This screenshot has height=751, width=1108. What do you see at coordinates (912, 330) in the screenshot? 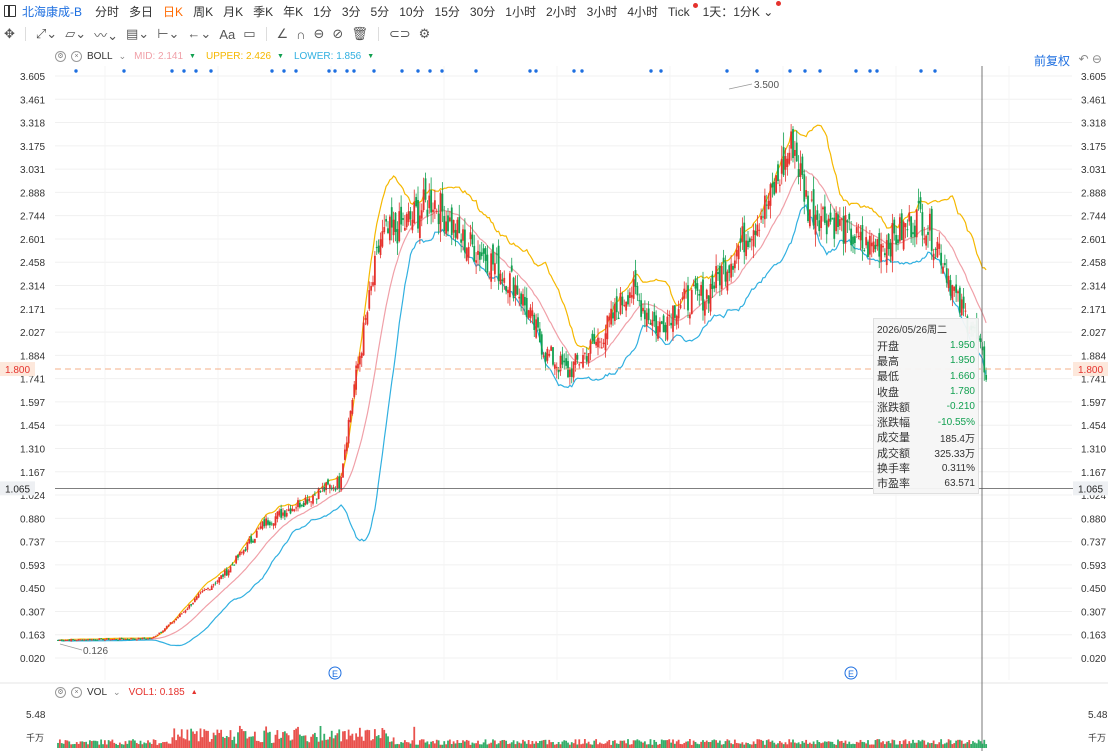
I see `tooltip-date: 2026/05/26周二` at bounding box center [912, 330].